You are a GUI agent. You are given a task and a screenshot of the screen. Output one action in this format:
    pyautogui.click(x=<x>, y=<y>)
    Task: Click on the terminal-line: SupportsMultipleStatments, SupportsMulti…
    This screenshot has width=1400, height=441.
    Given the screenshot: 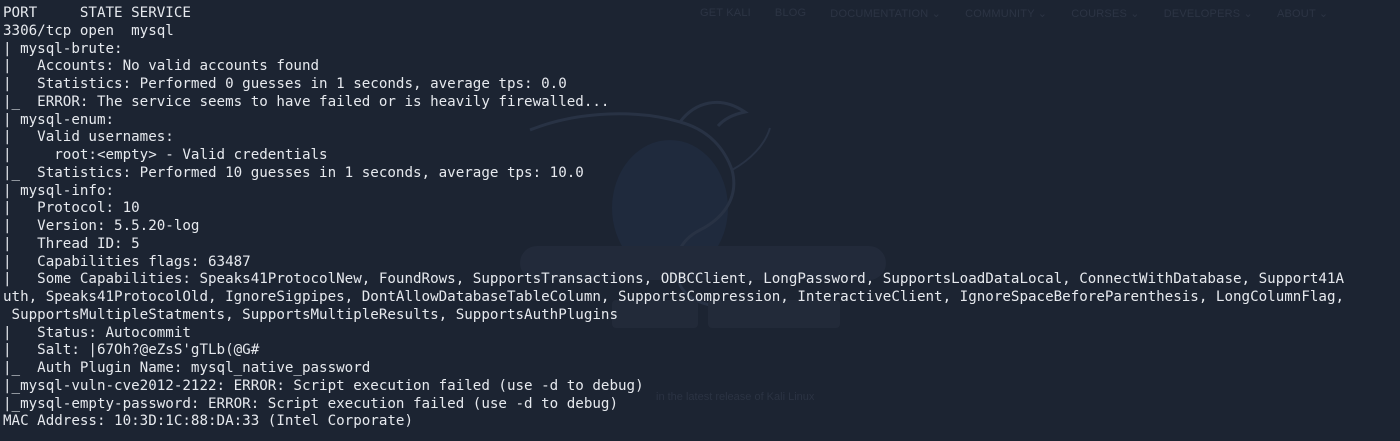 What is the action you would take?
    pyautogui.click(x=310, y=314)
    